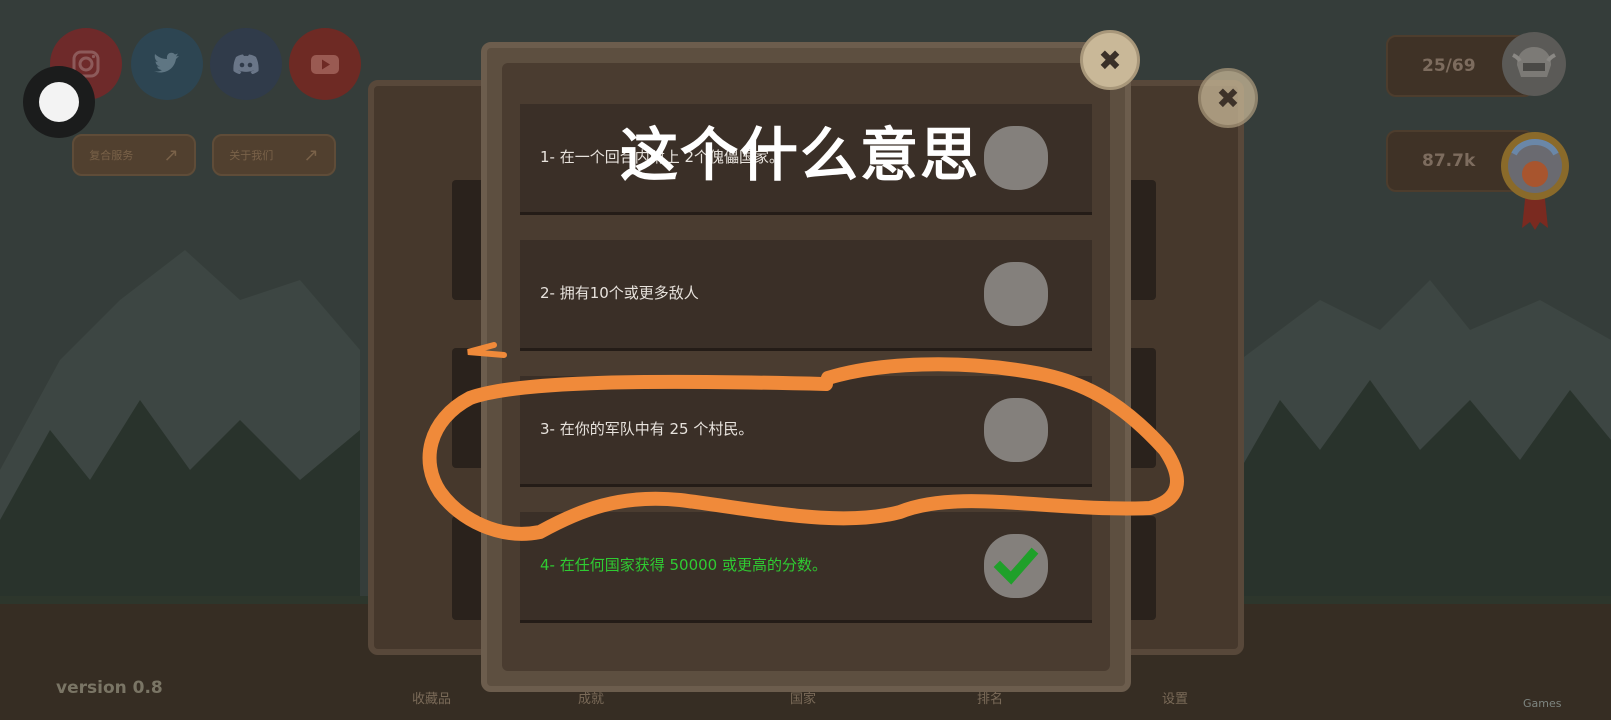  I want to click on nav-countries: 国家, so click(803, 697).